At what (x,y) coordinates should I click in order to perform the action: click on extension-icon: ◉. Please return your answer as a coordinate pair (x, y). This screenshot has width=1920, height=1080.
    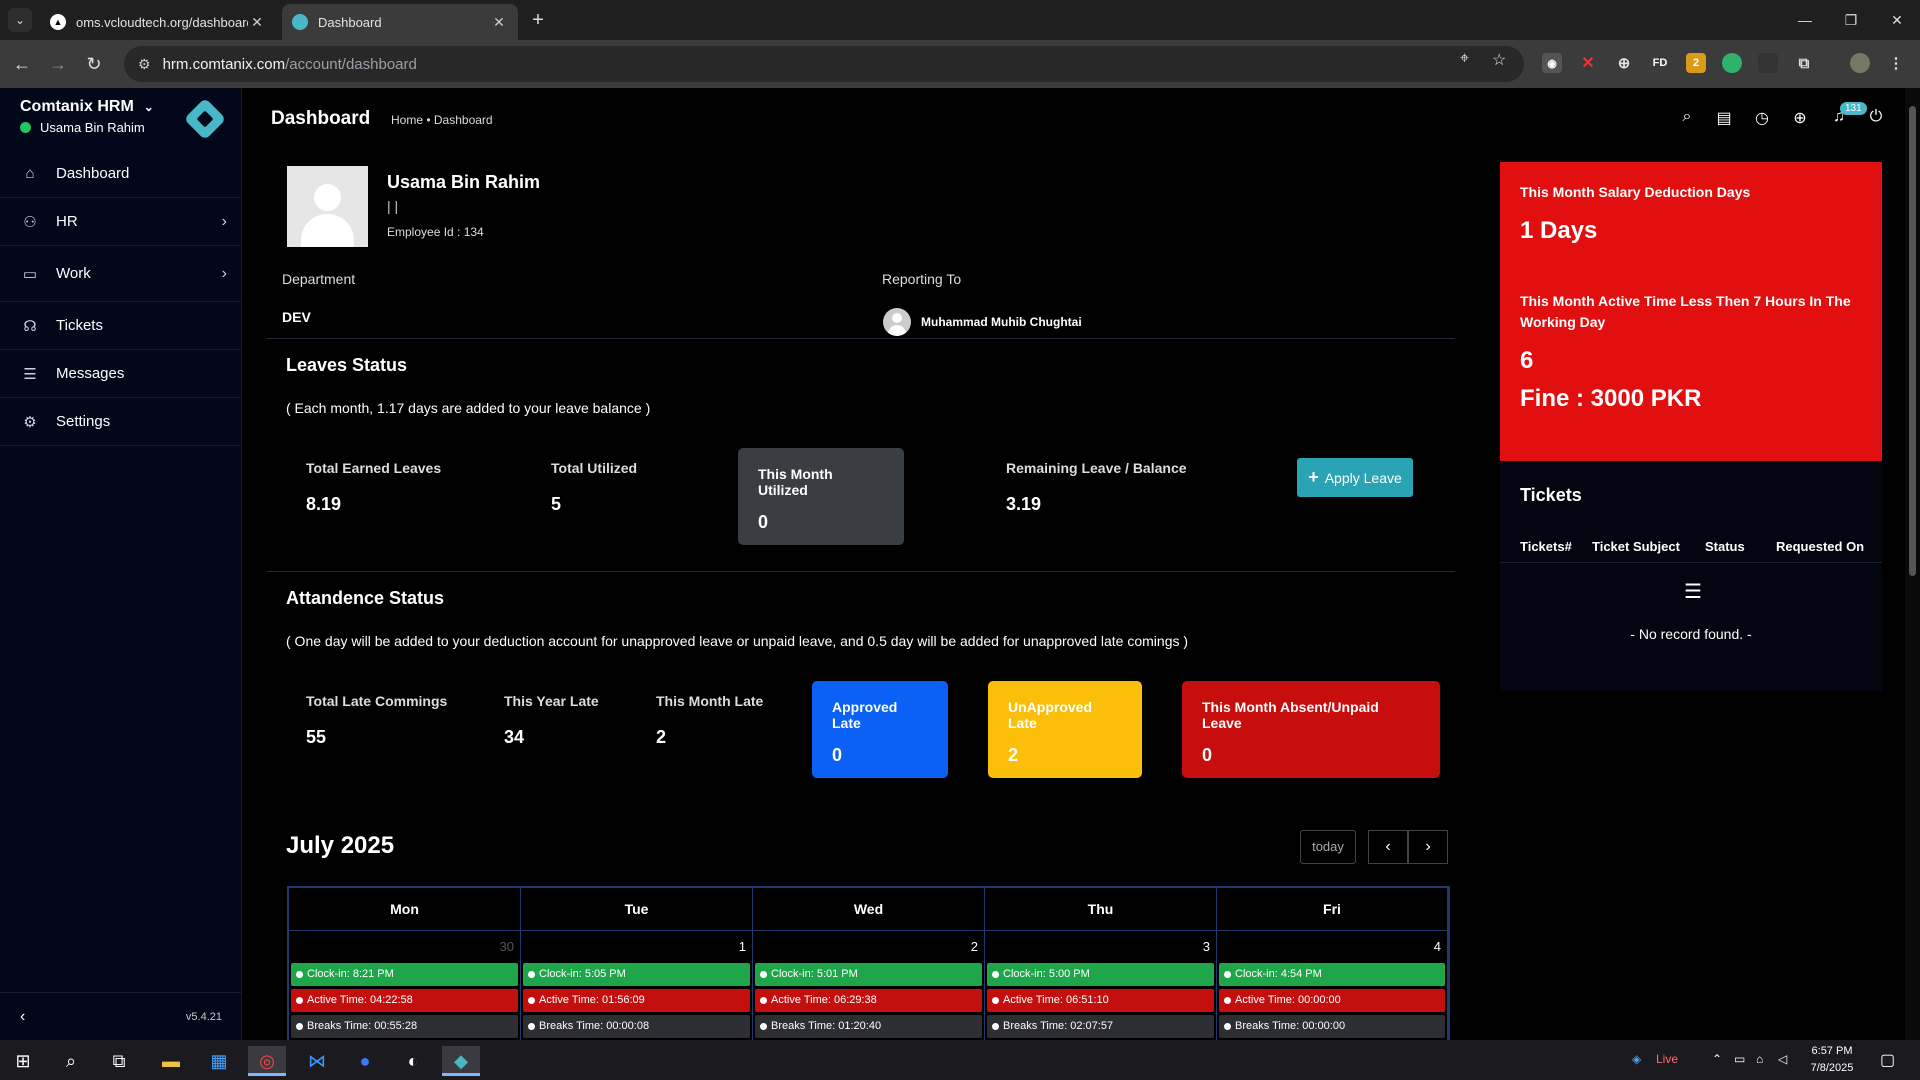
    Looking at the image, I should click on (1552, 63).